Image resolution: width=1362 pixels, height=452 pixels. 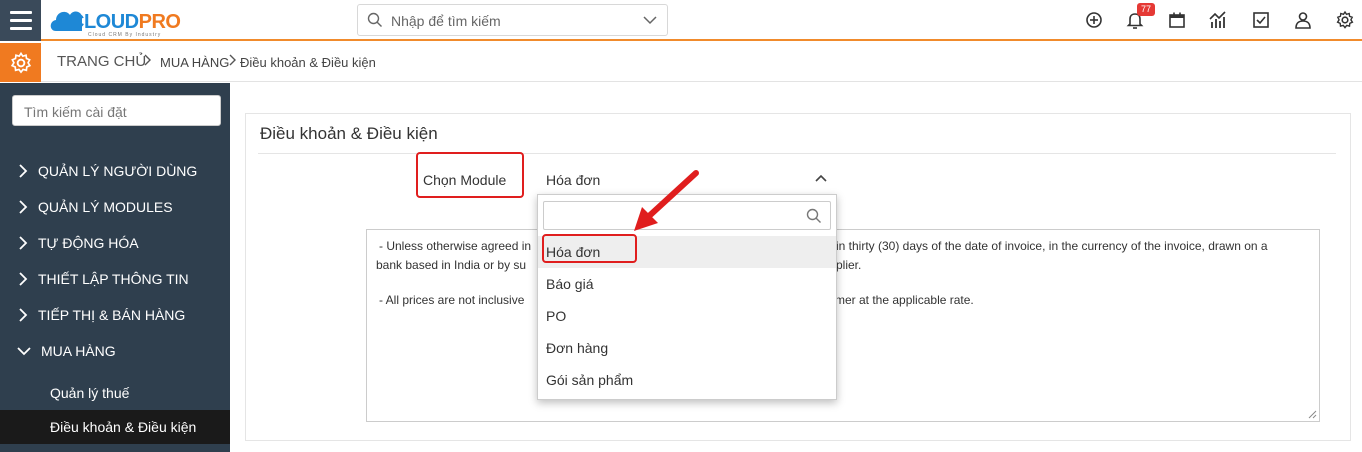 I want to click on sidebar-item-automation: TỰ ĐỘNG HÓA, so click(x=115, y=243).